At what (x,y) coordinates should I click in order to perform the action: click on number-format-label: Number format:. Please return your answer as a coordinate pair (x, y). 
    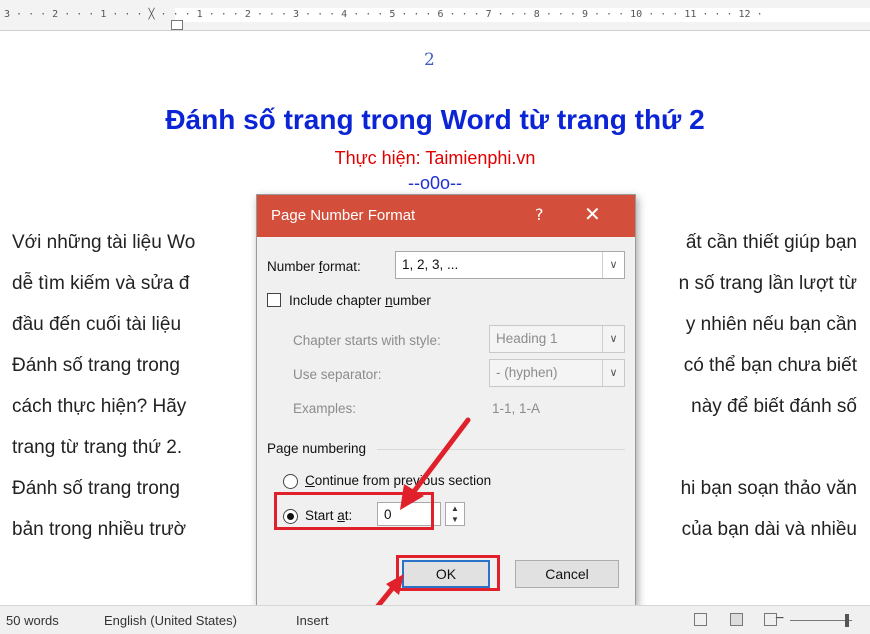
    Looking at the image, I should click on (314, 266).